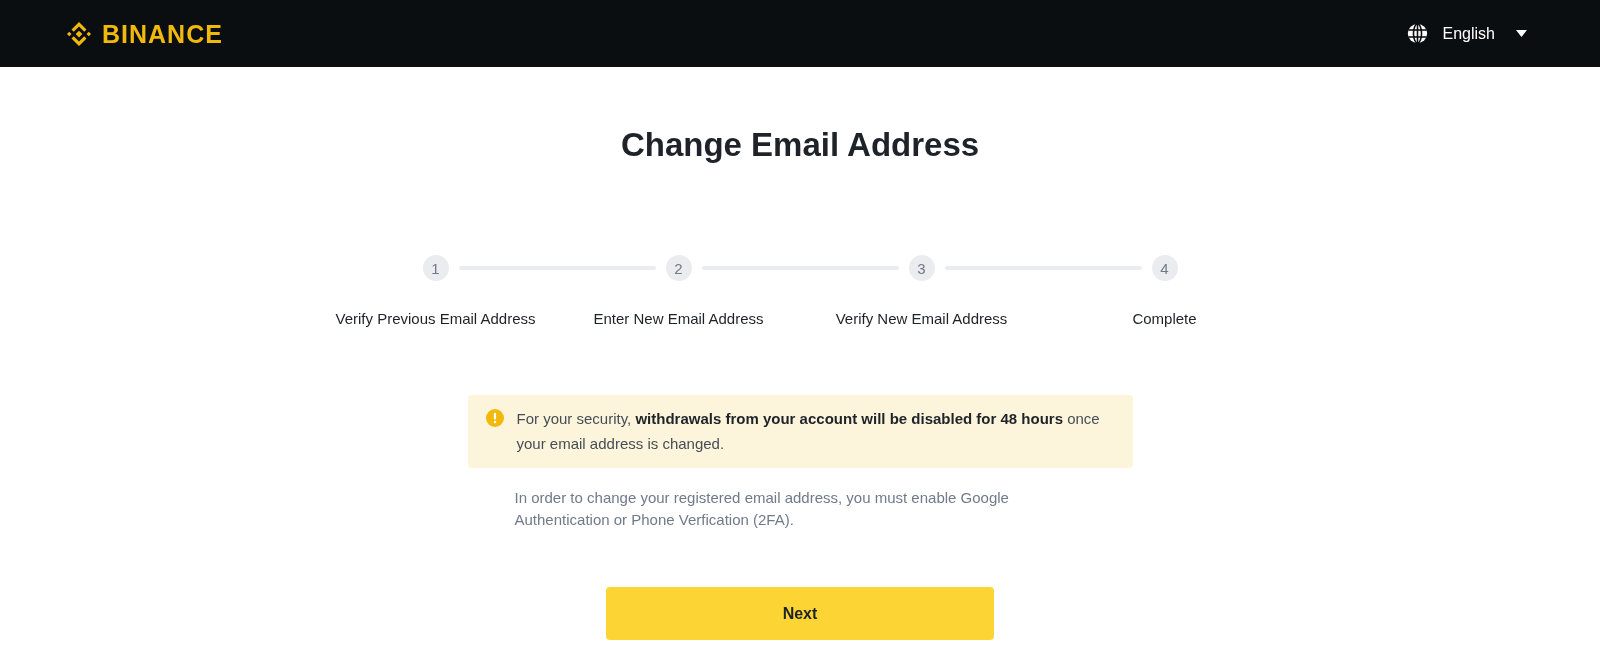 The image size is (1600, 670). I want to click on step-label: Verify New Email Address, so click(921, 319).